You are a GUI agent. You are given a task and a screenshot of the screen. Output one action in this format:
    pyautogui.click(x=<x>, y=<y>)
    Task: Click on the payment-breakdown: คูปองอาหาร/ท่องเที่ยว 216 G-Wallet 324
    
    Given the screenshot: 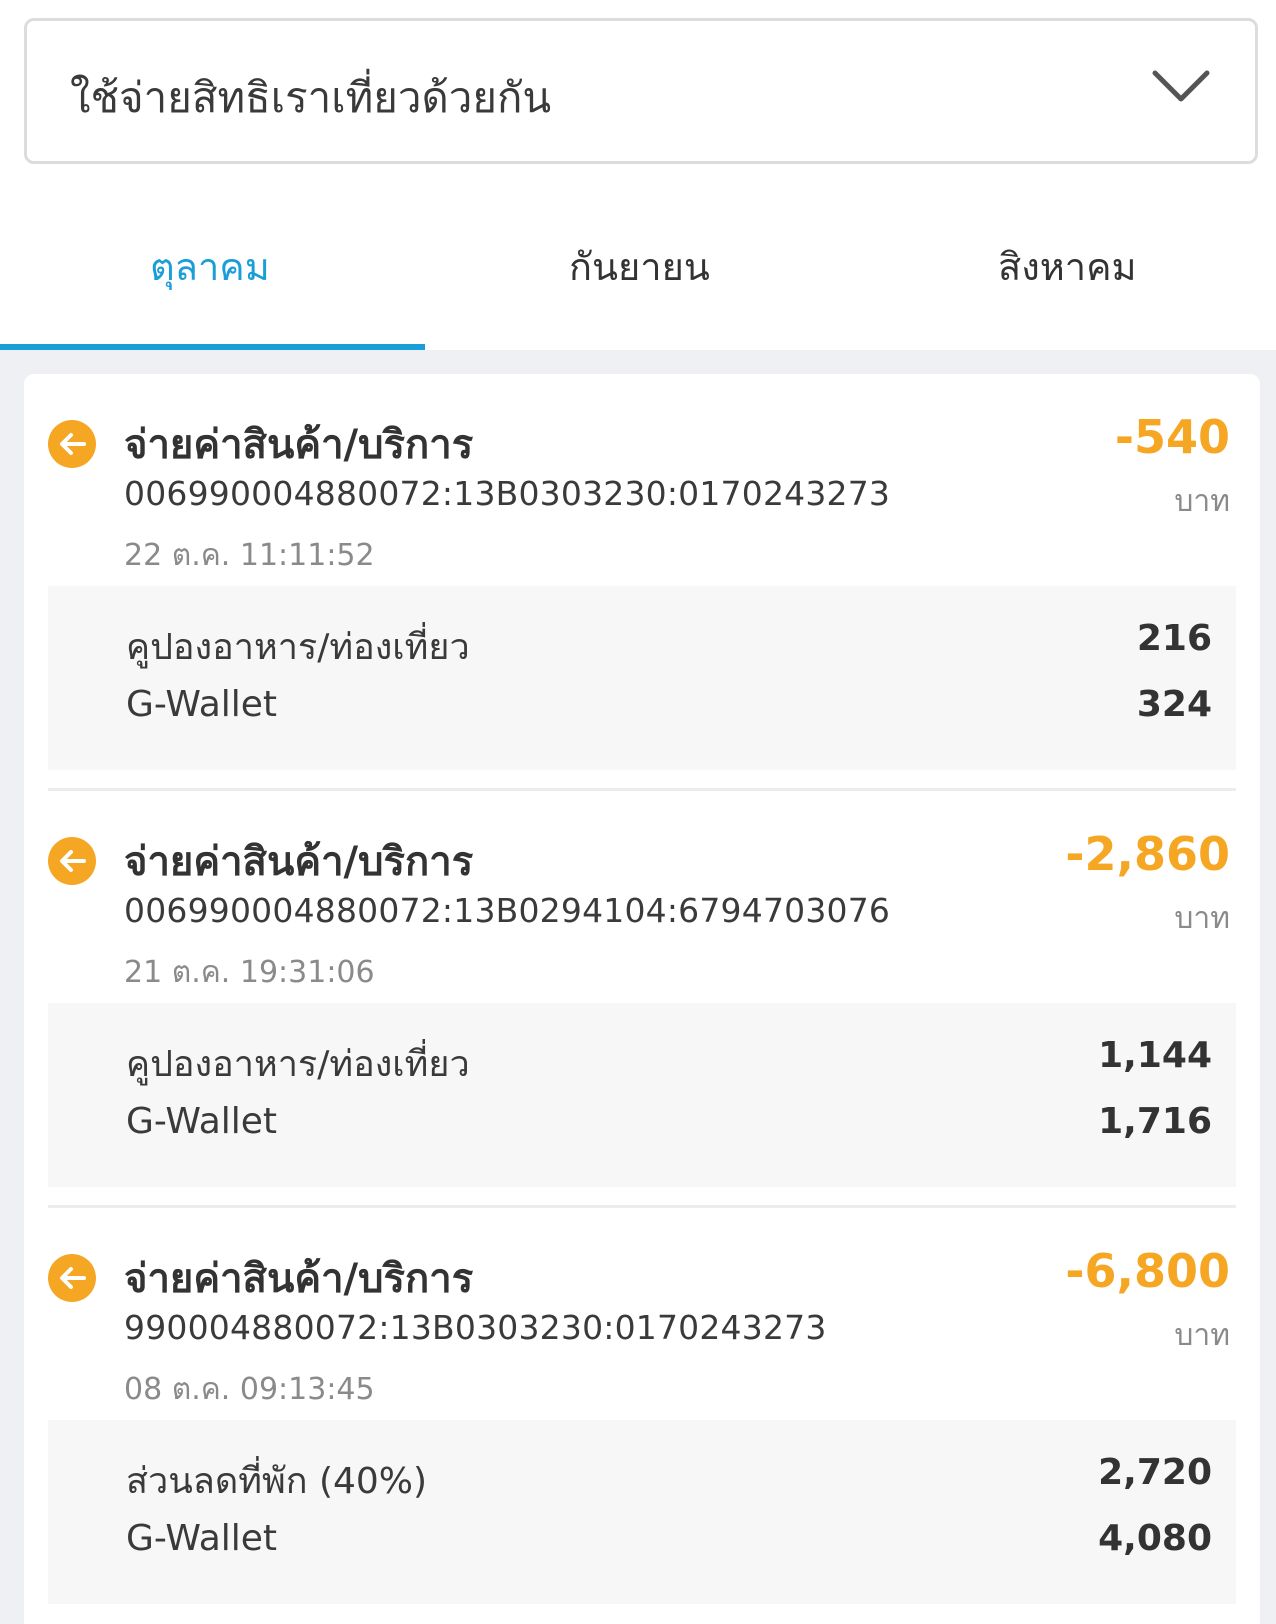 What is the action you would take?
    pyautogui.click(x=642, y=678)
    